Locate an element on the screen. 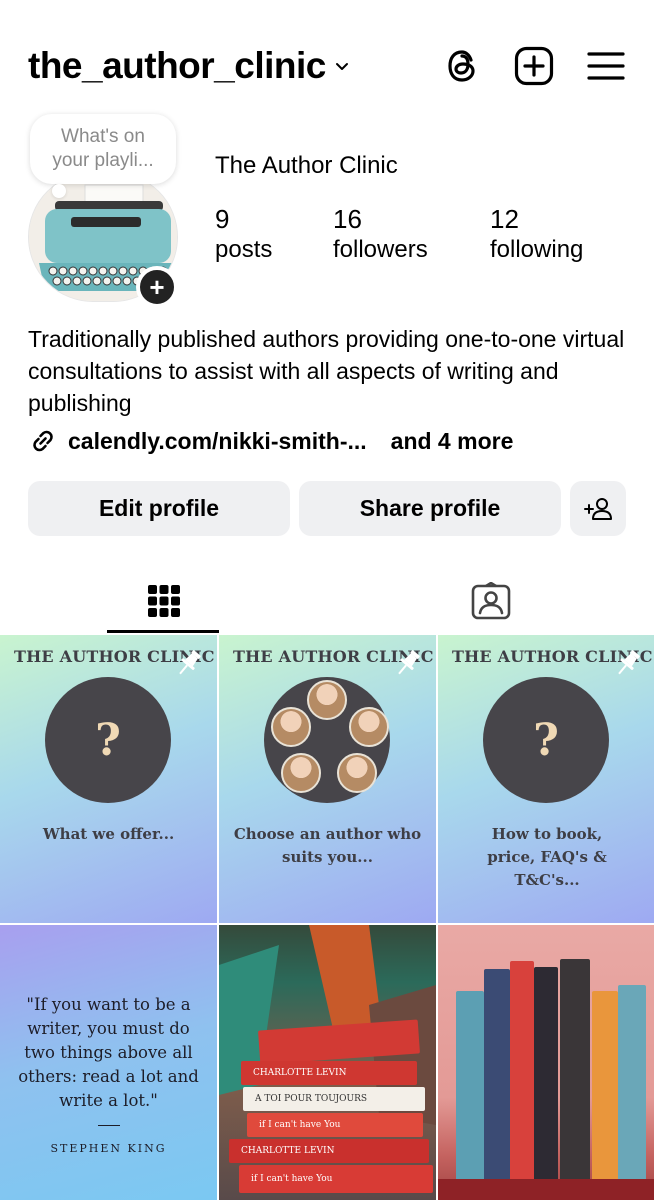 This screenshot has height=1200, width=654. create-post-icon is located at coordinates (534, 66).